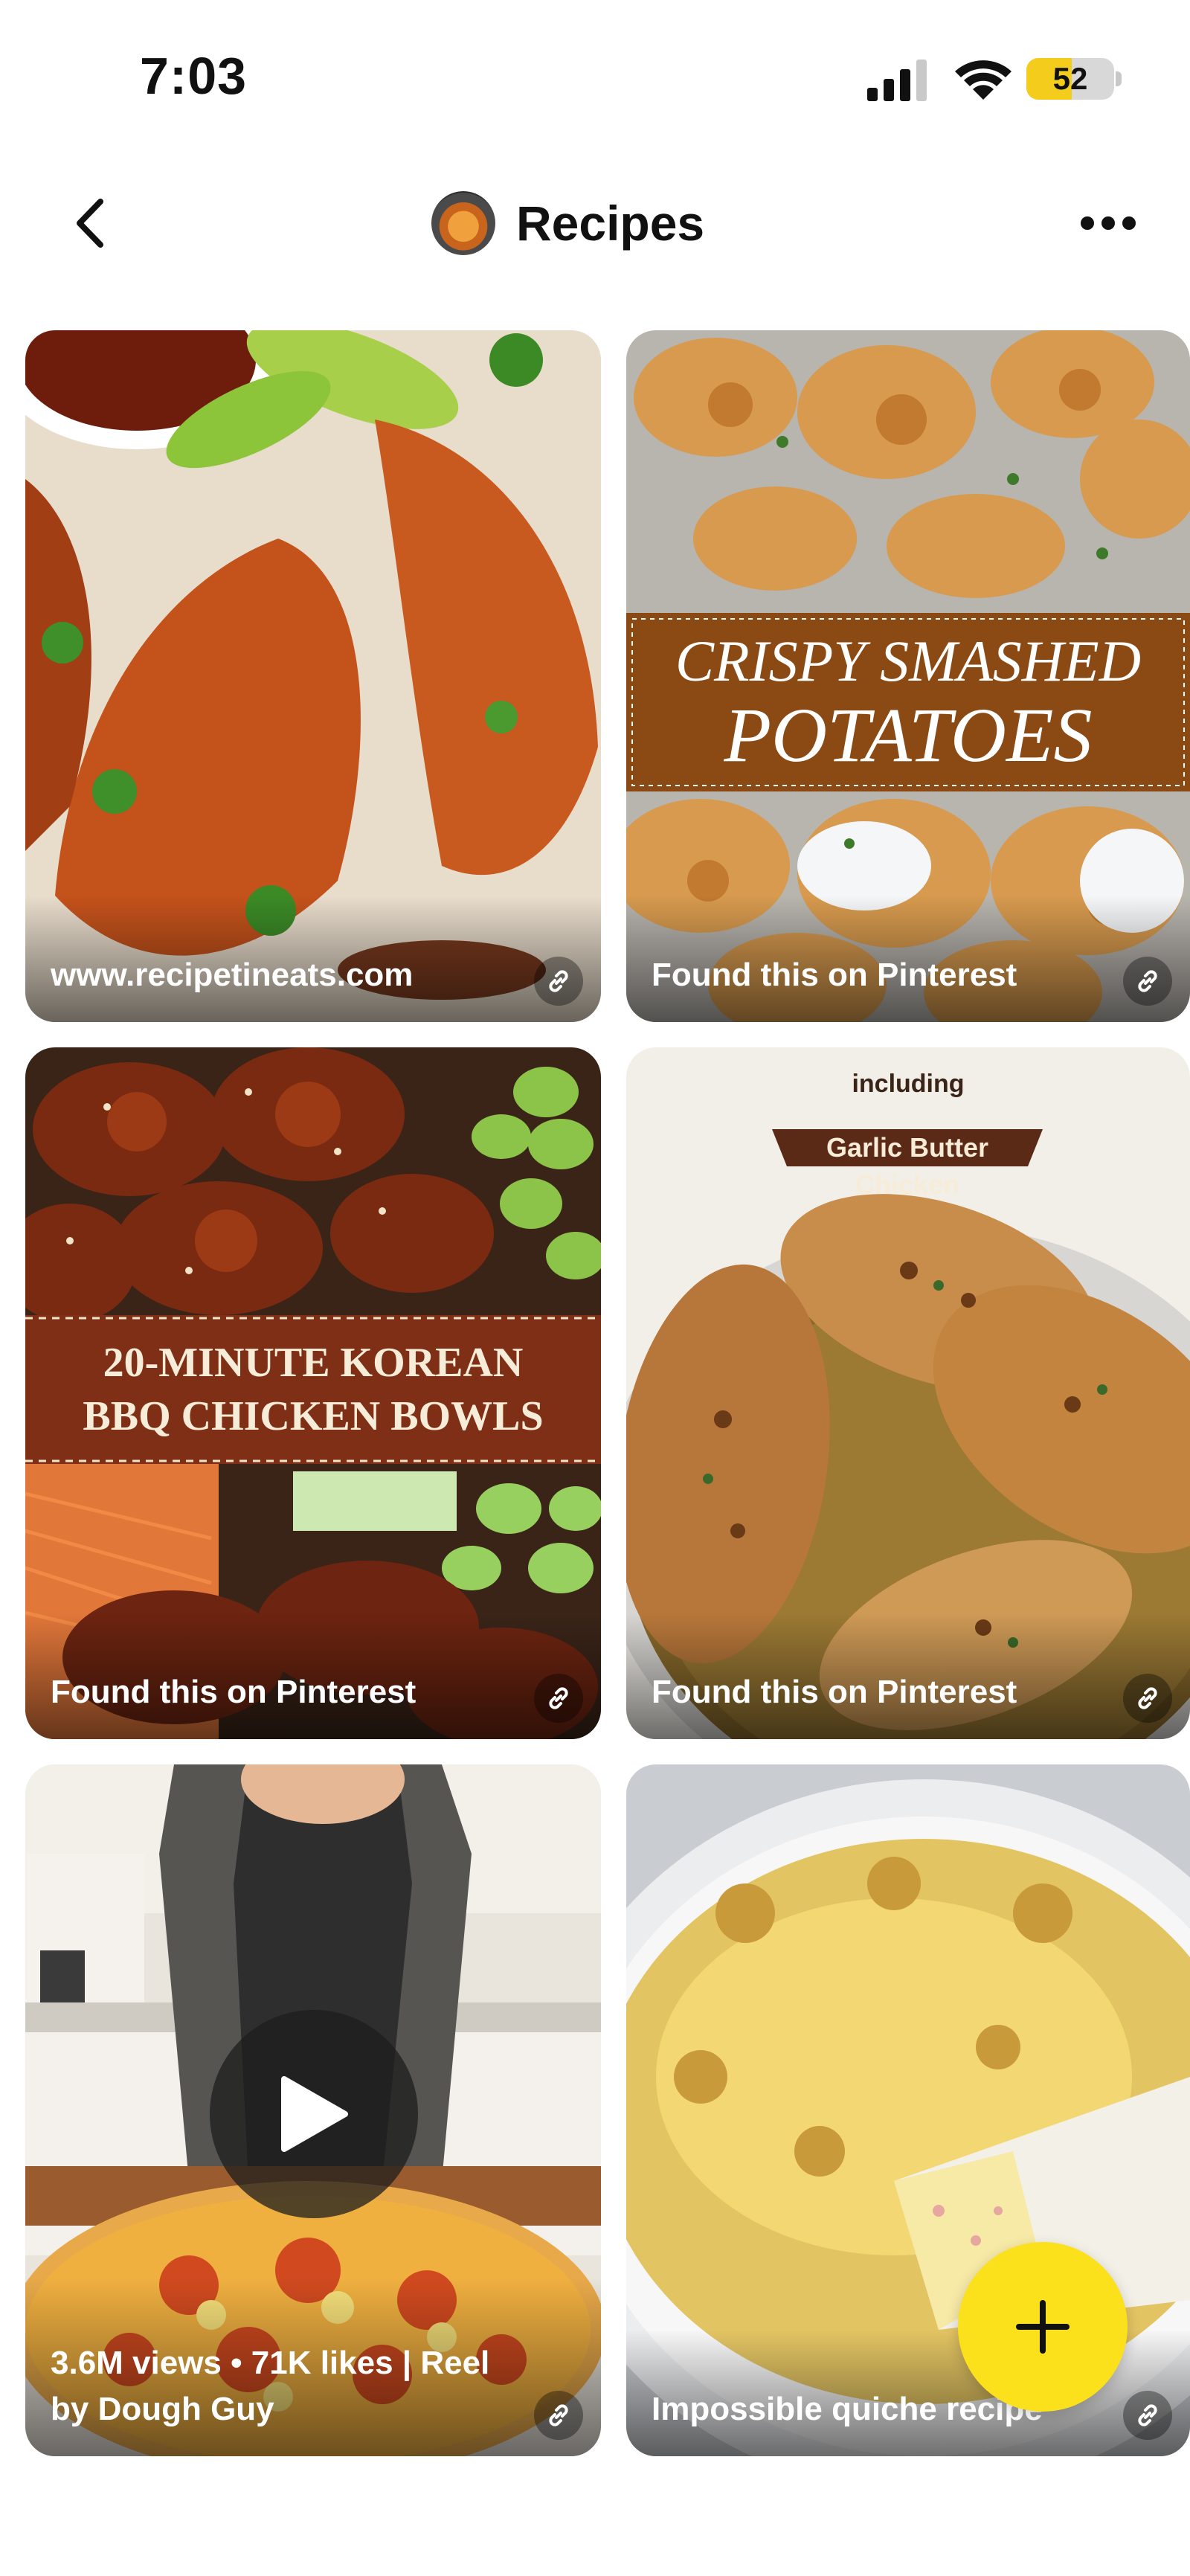 This screenshot has height=2576, width=1190. I want to click on banner-line-2: POTATOES, so click(909, 735).